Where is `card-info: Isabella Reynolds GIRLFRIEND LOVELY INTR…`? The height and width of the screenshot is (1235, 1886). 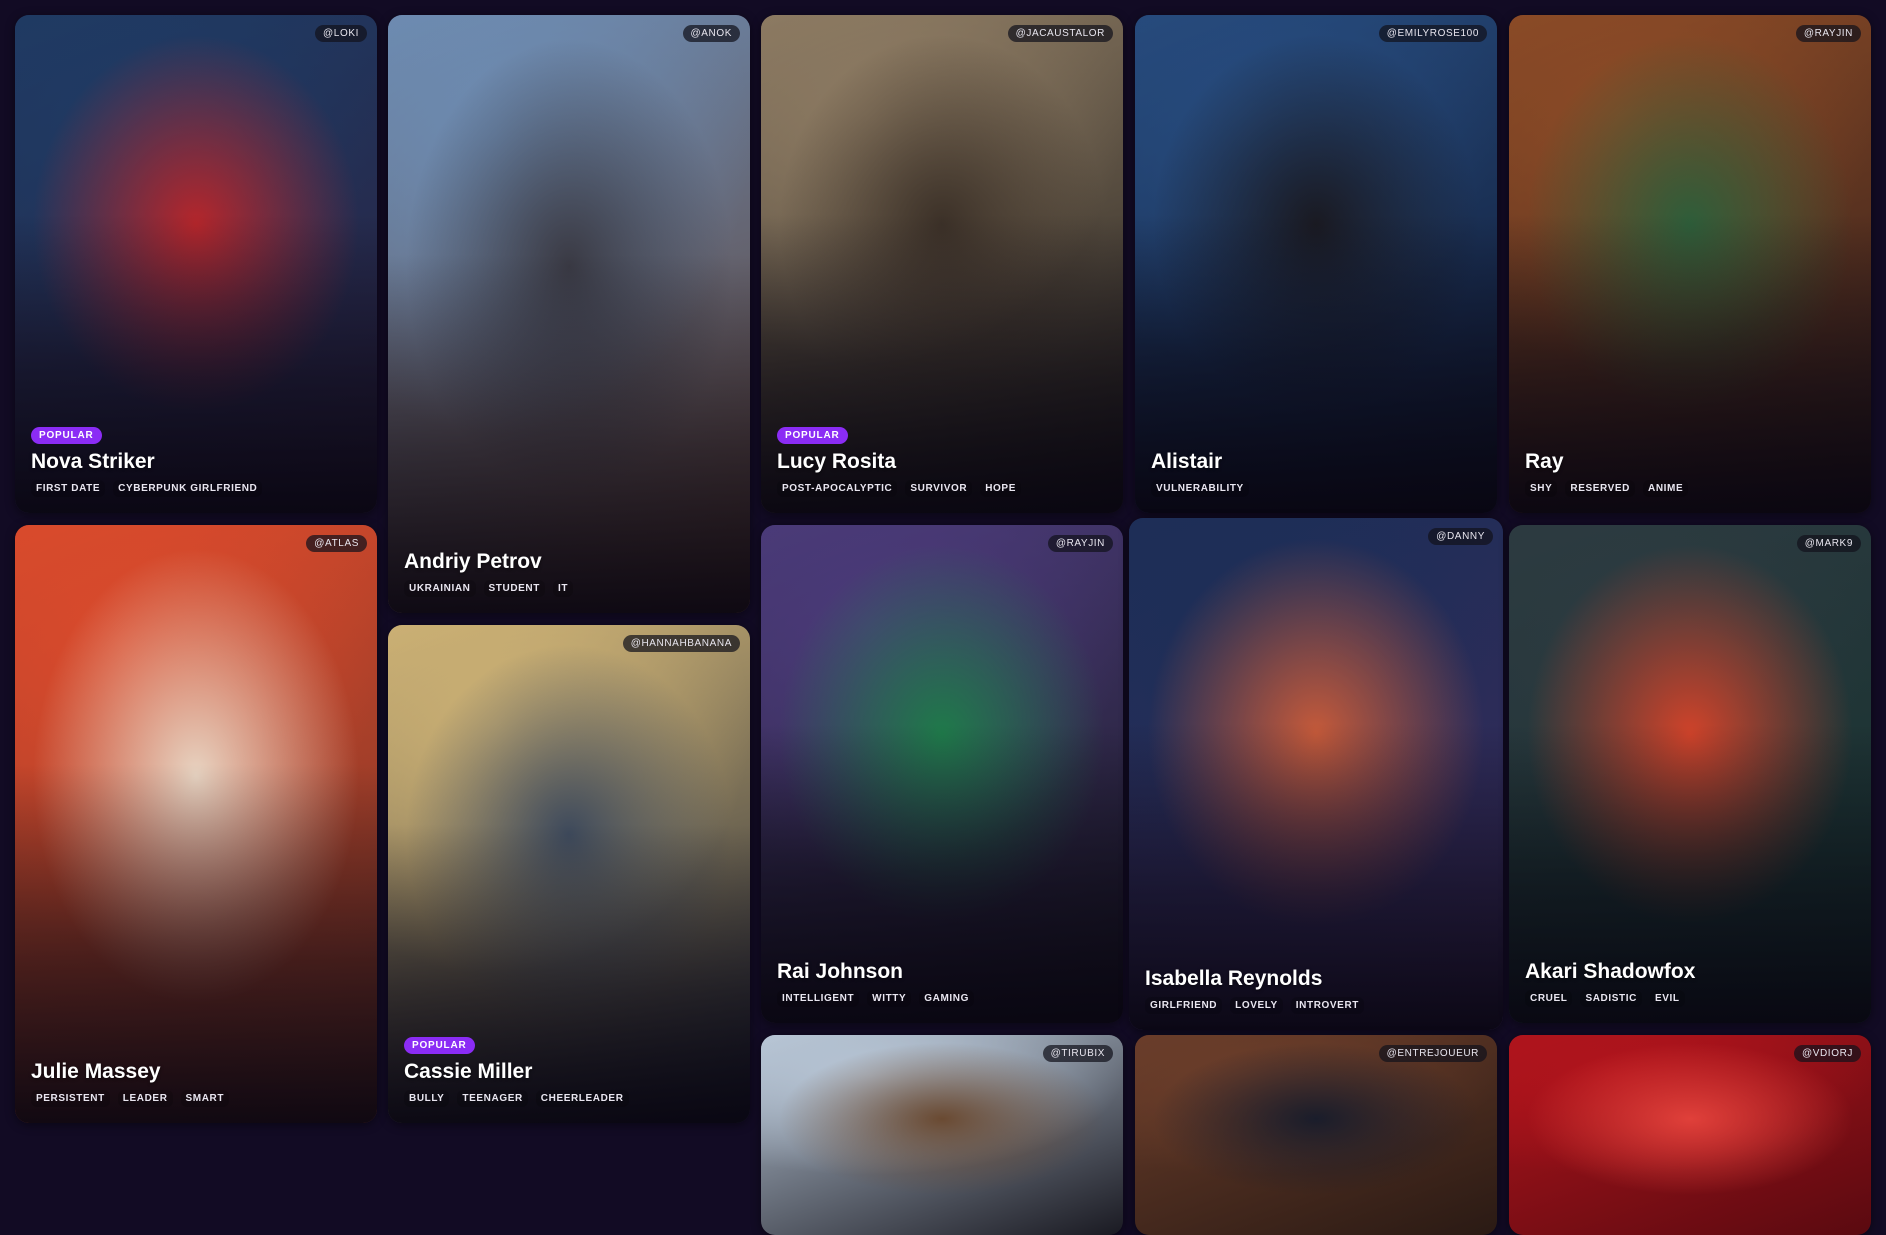
card-info: Isabella Reynolds GIRLFRIEND LOVELY INTR… is located at coordinates (1318, 990).